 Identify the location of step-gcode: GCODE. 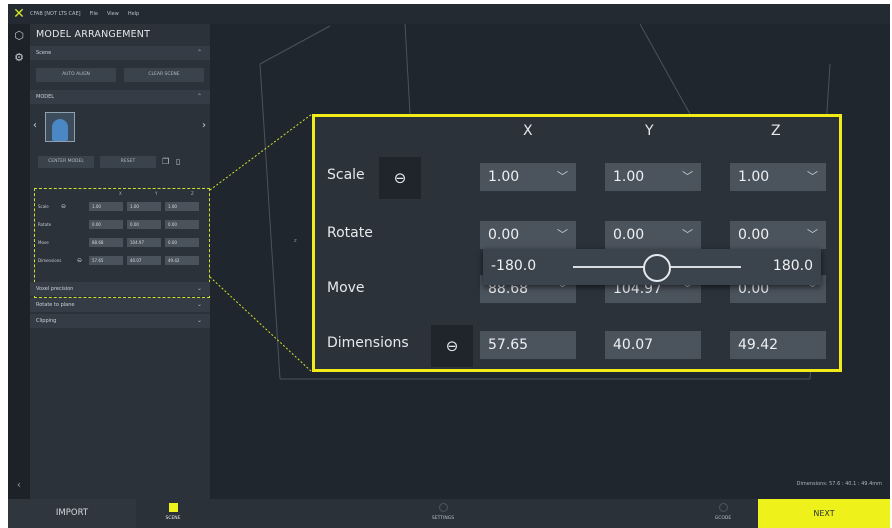
(723, 513).